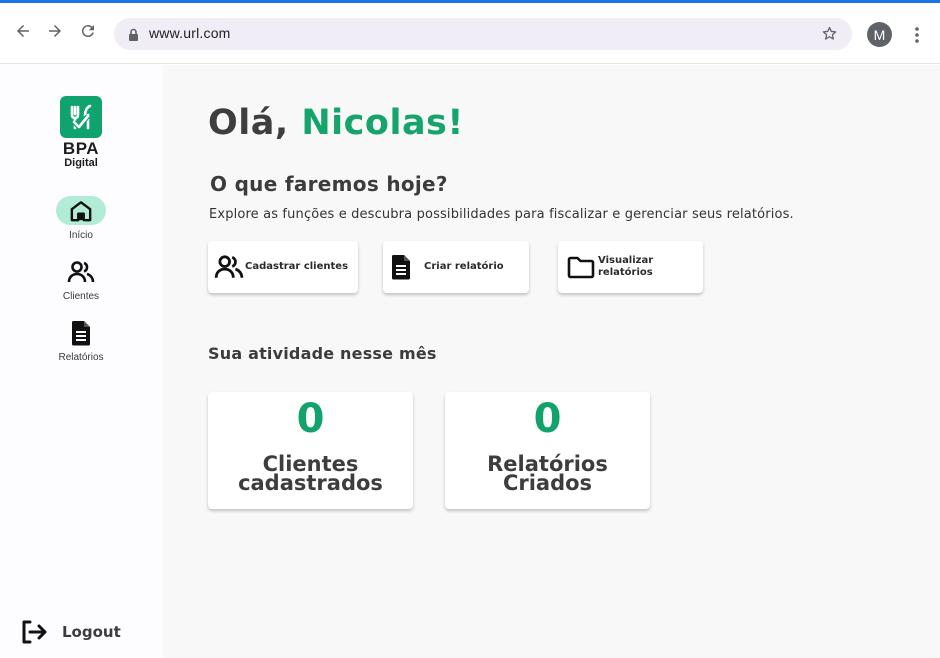 The width and height of the screenshot is (940, 658). Describe the element at coordinates (310, 450) in the screenshot. I see `stat-card-clients: 0 Clientes cadastrados` at that location.